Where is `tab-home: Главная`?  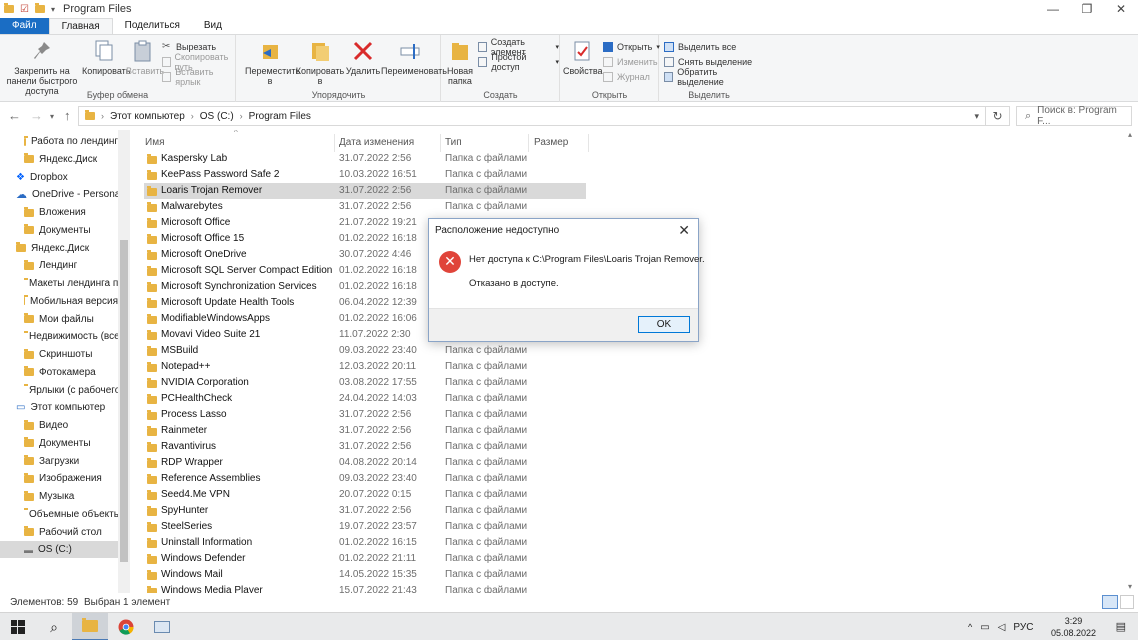
tab-home: Главная is located at coordinates (80, 26).